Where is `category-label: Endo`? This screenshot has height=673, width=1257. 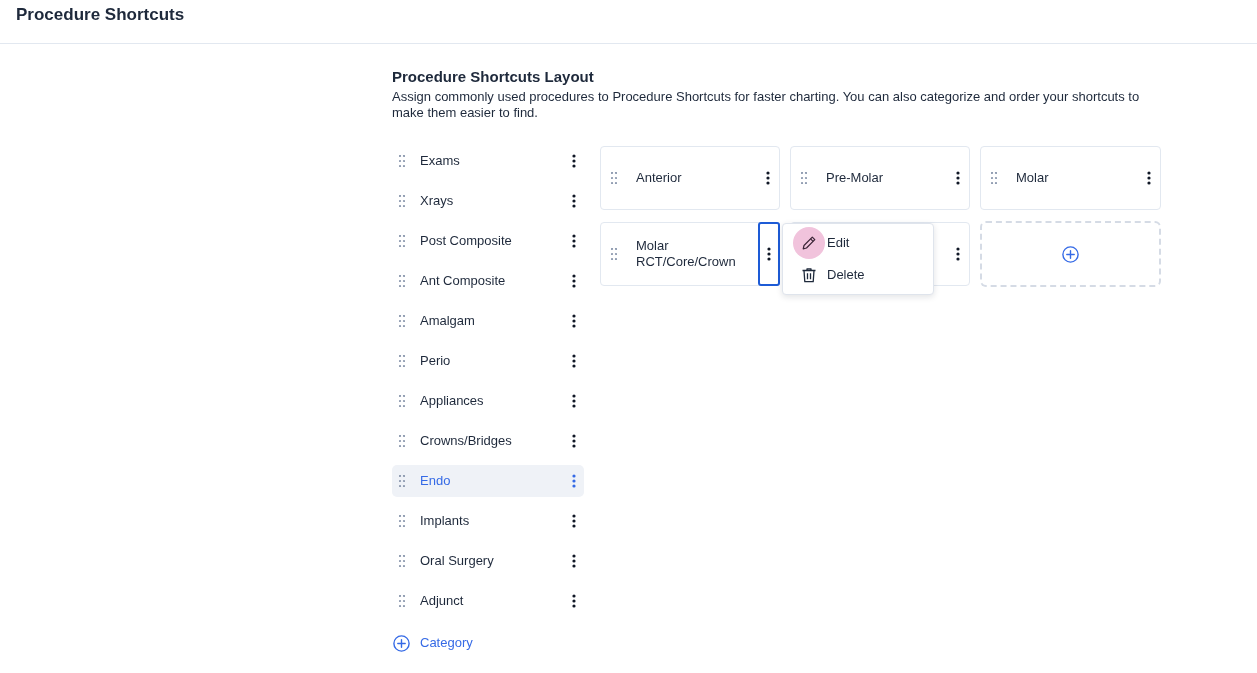
category-label: Endo is located at coordinates (436, 481).